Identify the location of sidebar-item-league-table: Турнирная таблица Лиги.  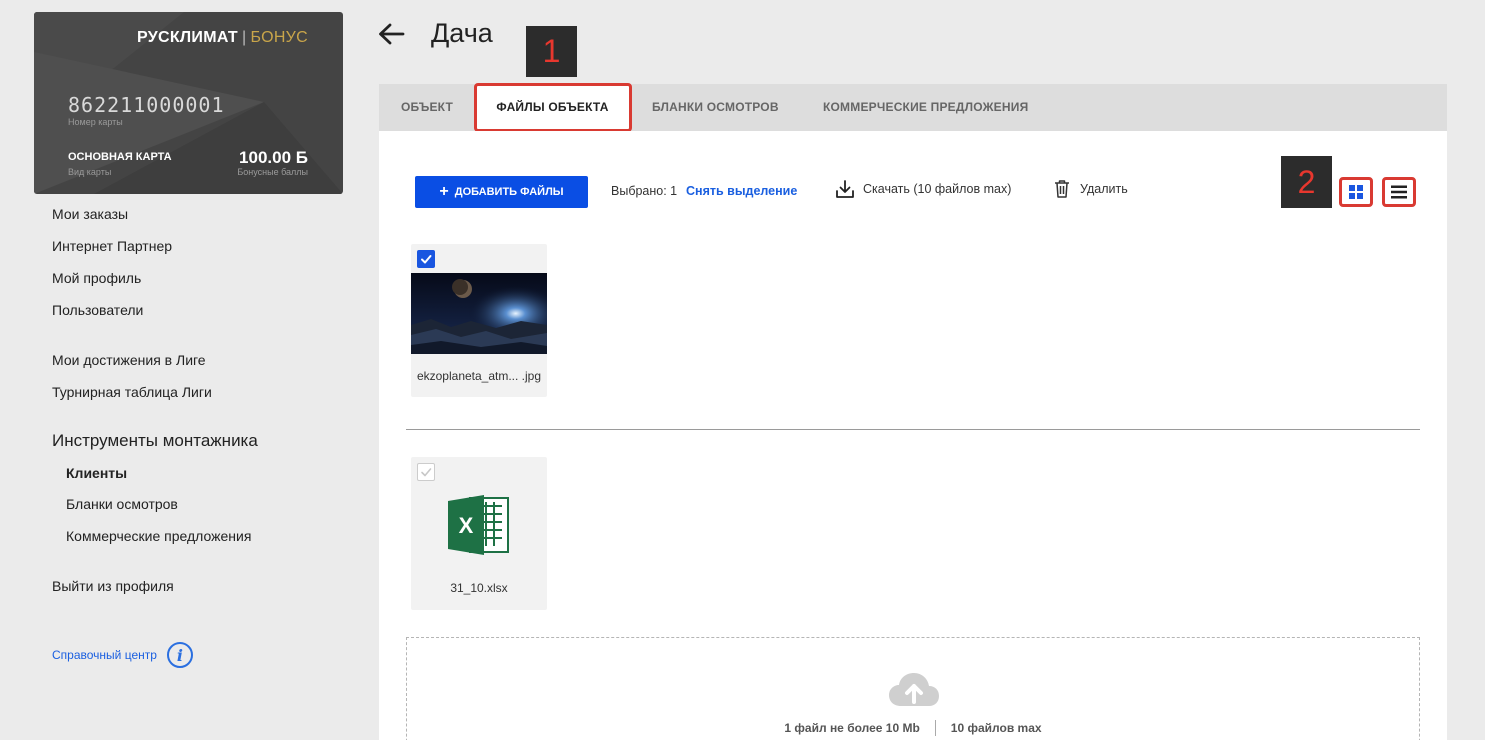
(132, 392).